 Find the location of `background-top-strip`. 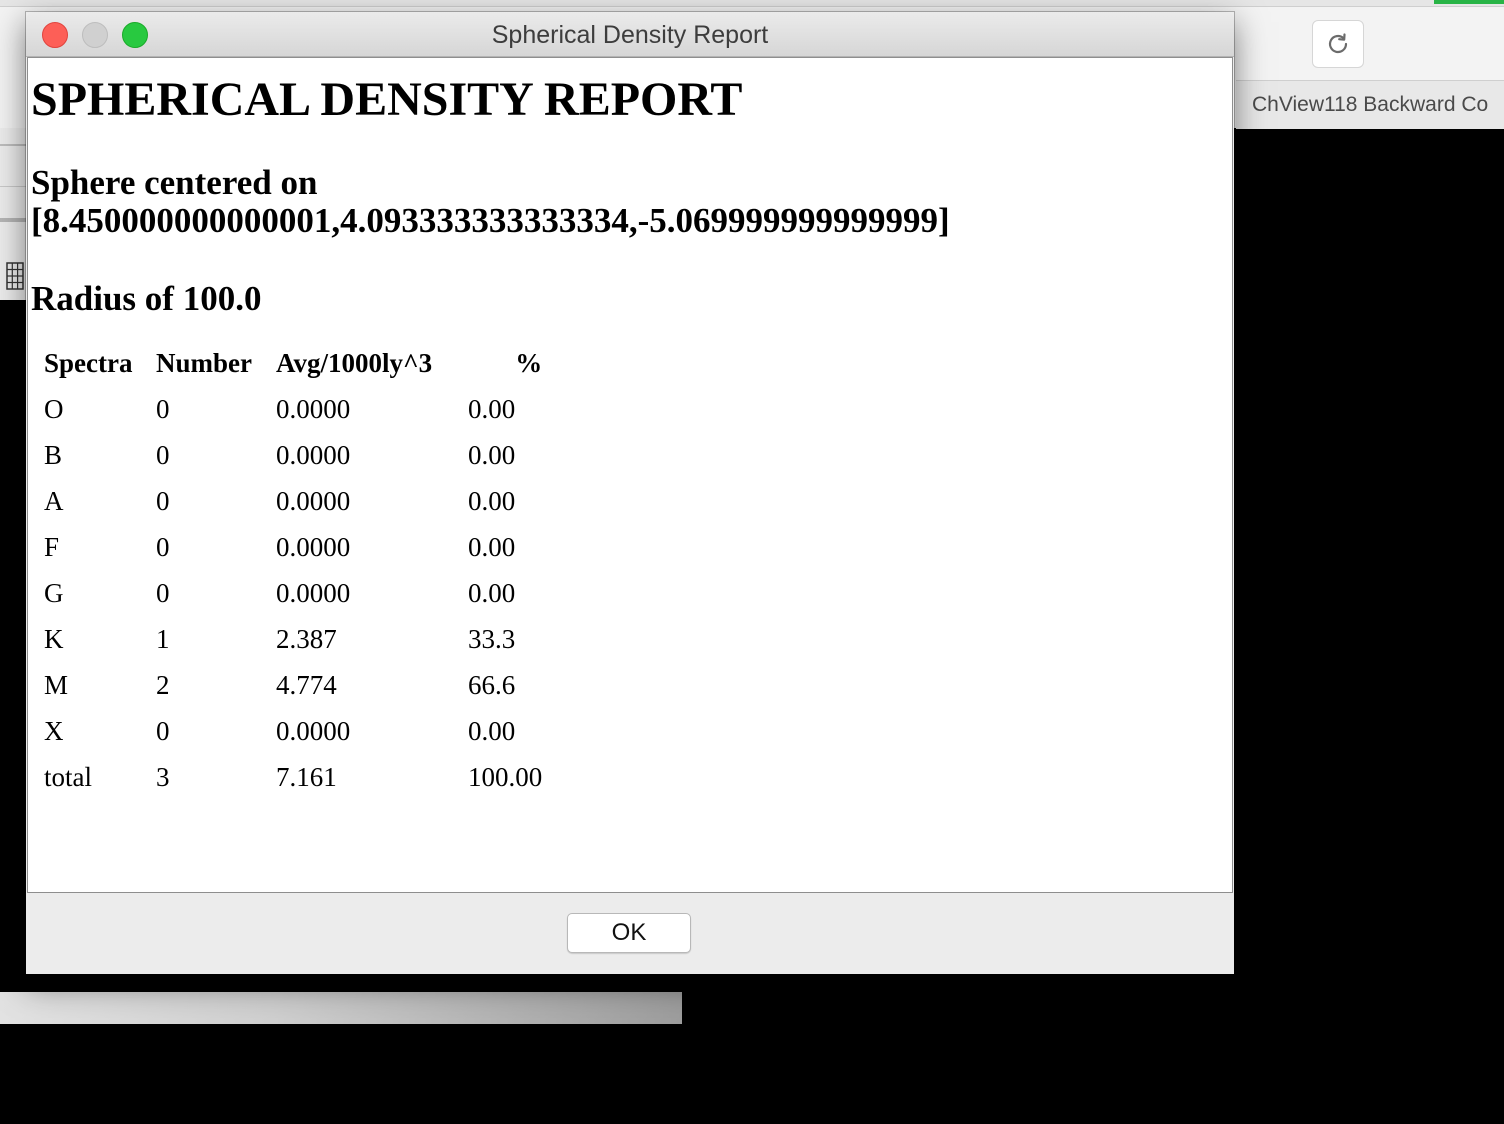

background-top-strip is located at coordinates (752, 3).